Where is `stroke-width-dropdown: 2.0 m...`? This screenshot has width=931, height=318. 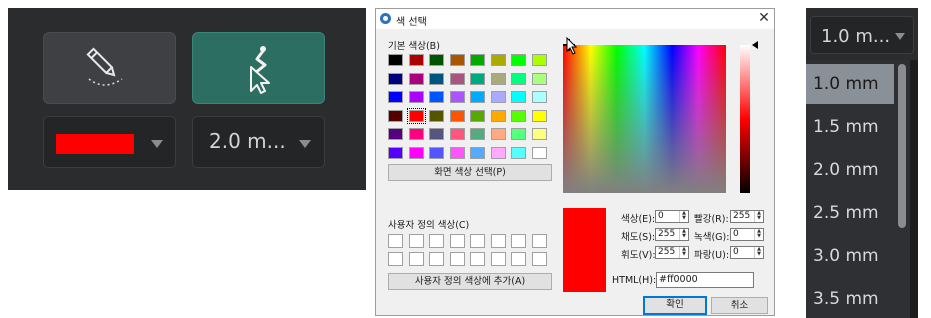
stroke-width-dropdown: 2.0 m... is located at coordinates (258, 142).